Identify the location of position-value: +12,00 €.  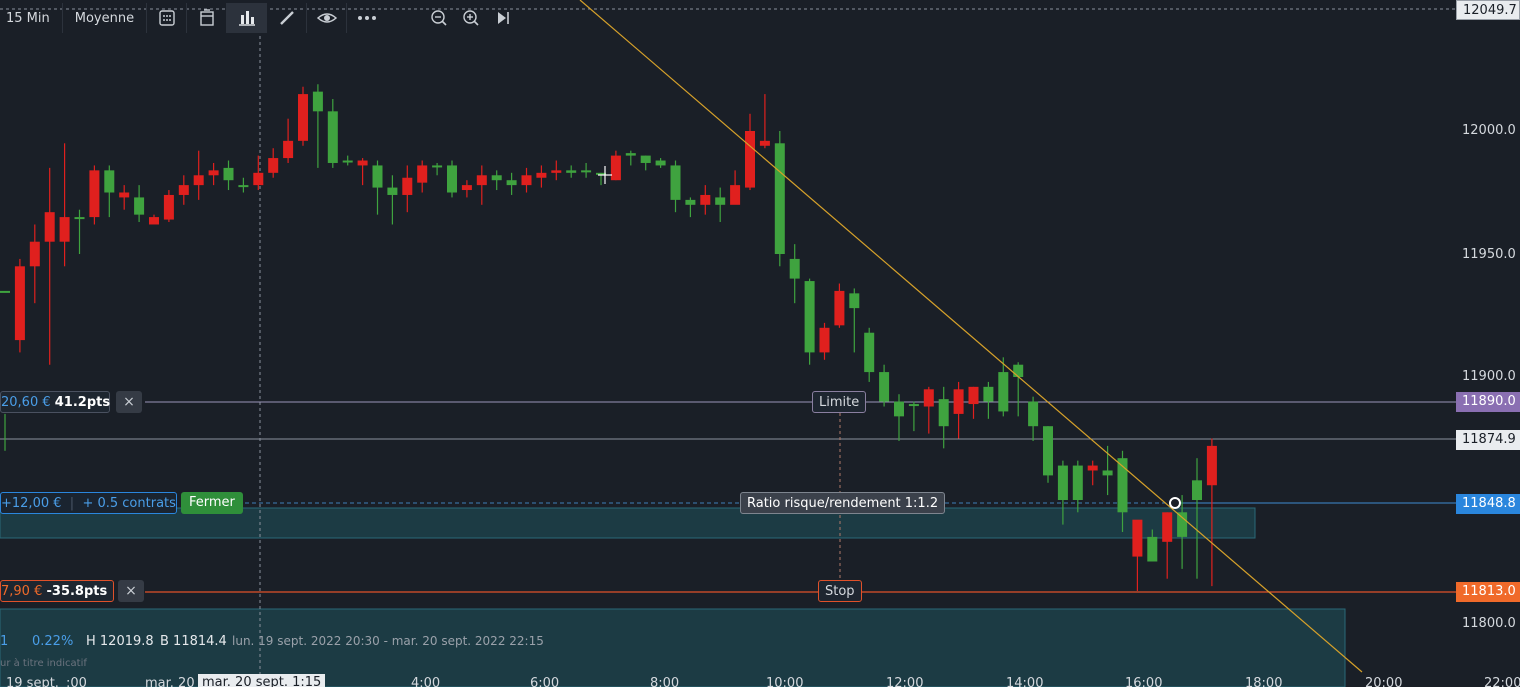
(31, 503).